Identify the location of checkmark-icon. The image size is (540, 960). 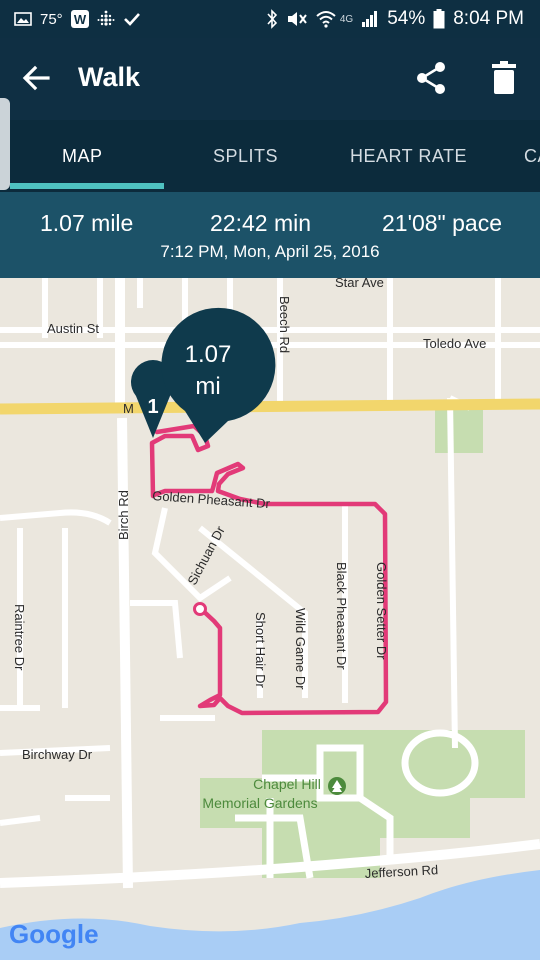
(131, 19).